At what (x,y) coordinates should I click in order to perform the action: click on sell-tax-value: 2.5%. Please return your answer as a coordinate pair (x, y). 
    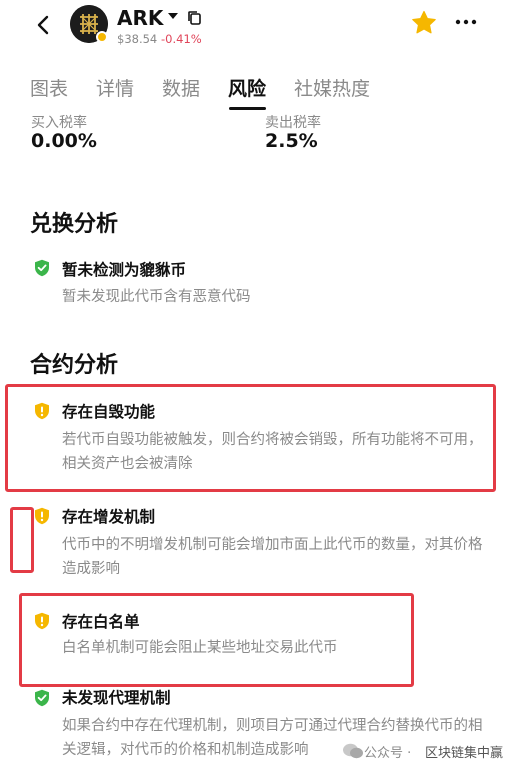
    Looking at the image, I should click on (291, 141).